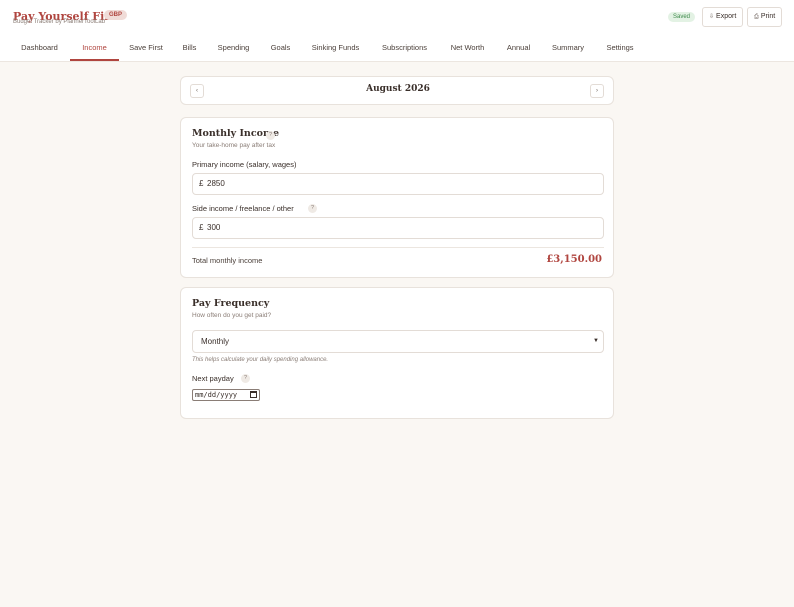 This screenshot has width=794, height=607. I want to click on side-income-help-icon: ?, so click(312, 208).